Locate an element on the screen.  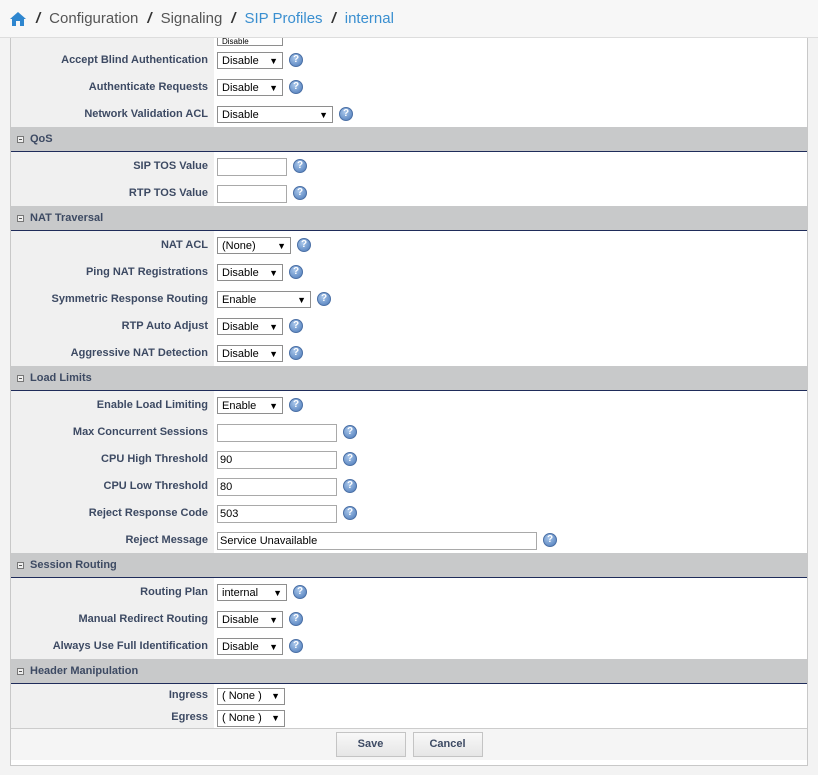
breadcrumb-internal: internal is located at coordinates (369, 18).